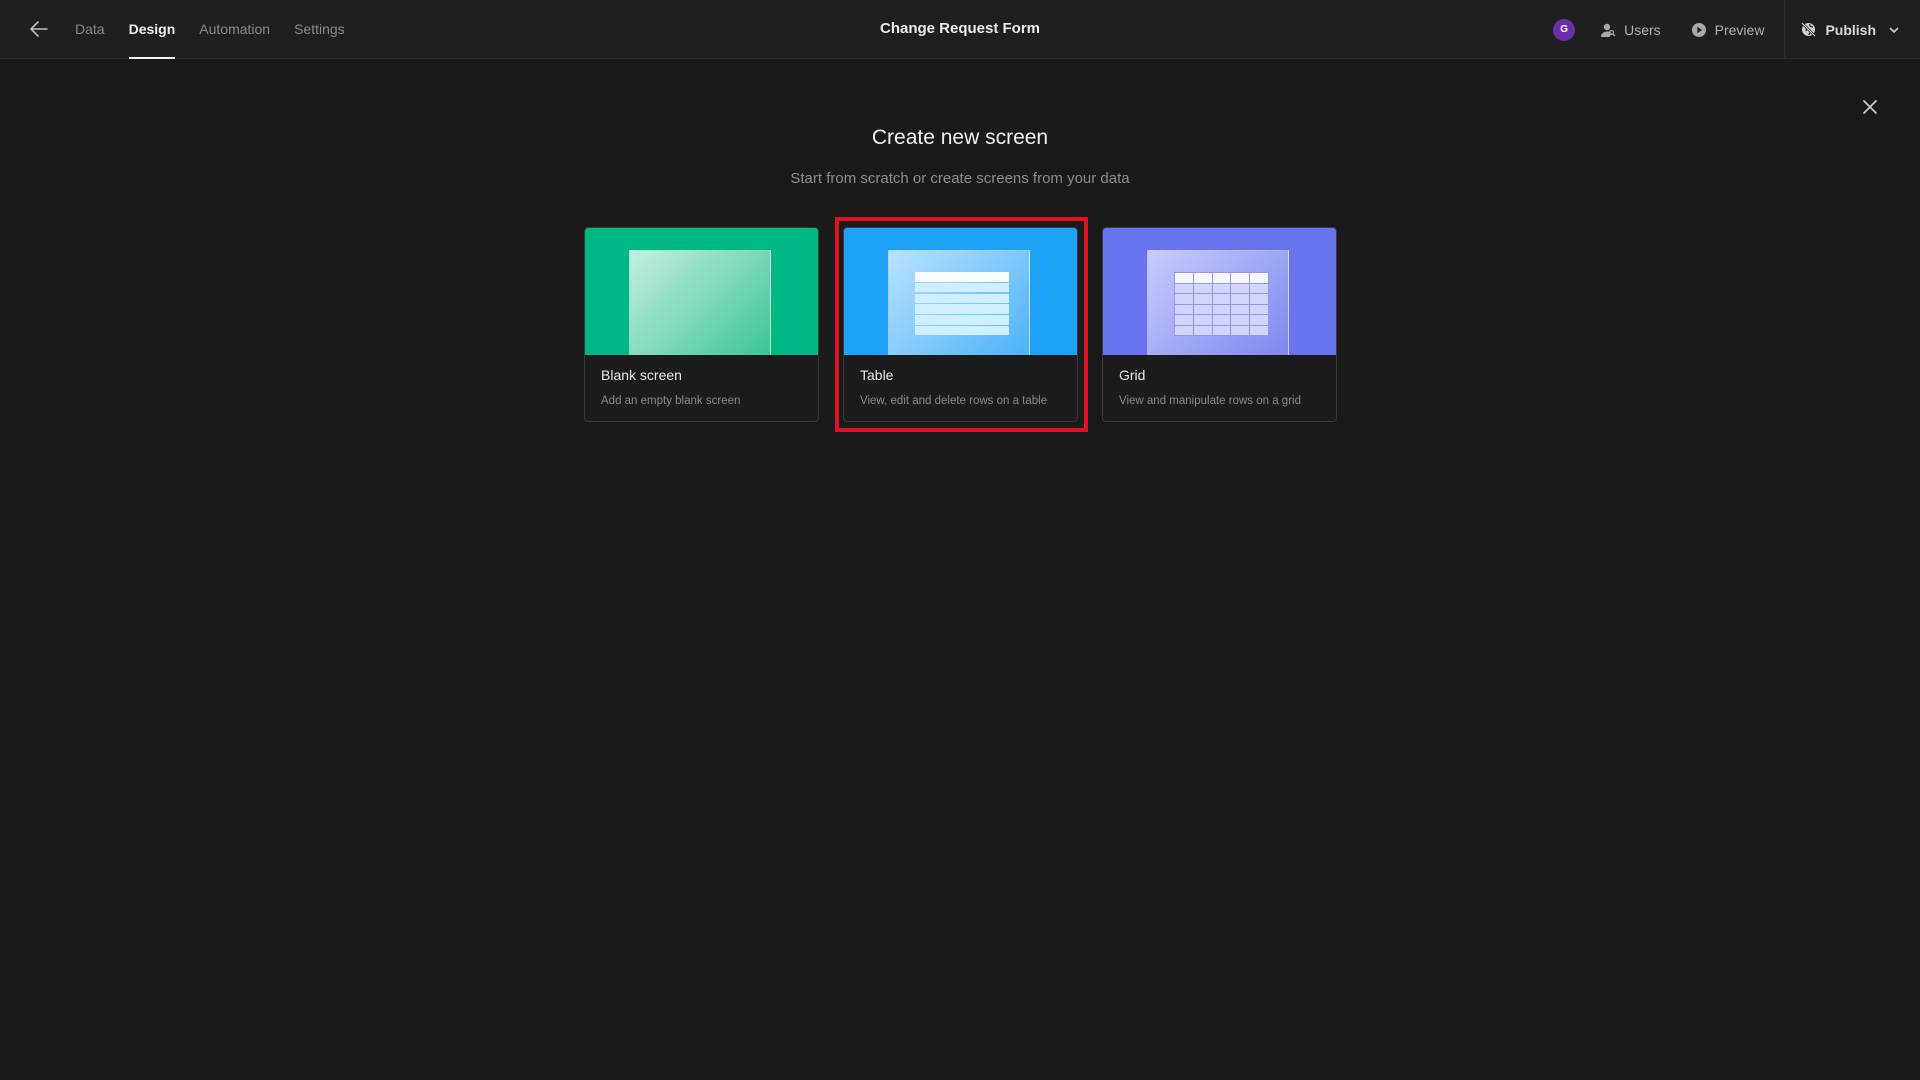  What do you see at coordinates (700, 302) in the screenshot?
I see `blank-page-illustration` at bounding box center [700, 302].